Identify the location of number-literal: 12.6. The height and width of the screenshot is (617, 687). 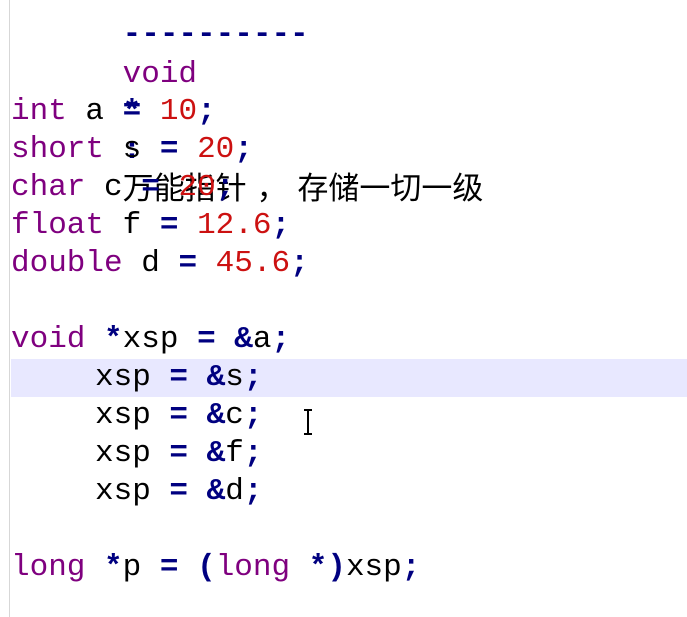
(234, 225).